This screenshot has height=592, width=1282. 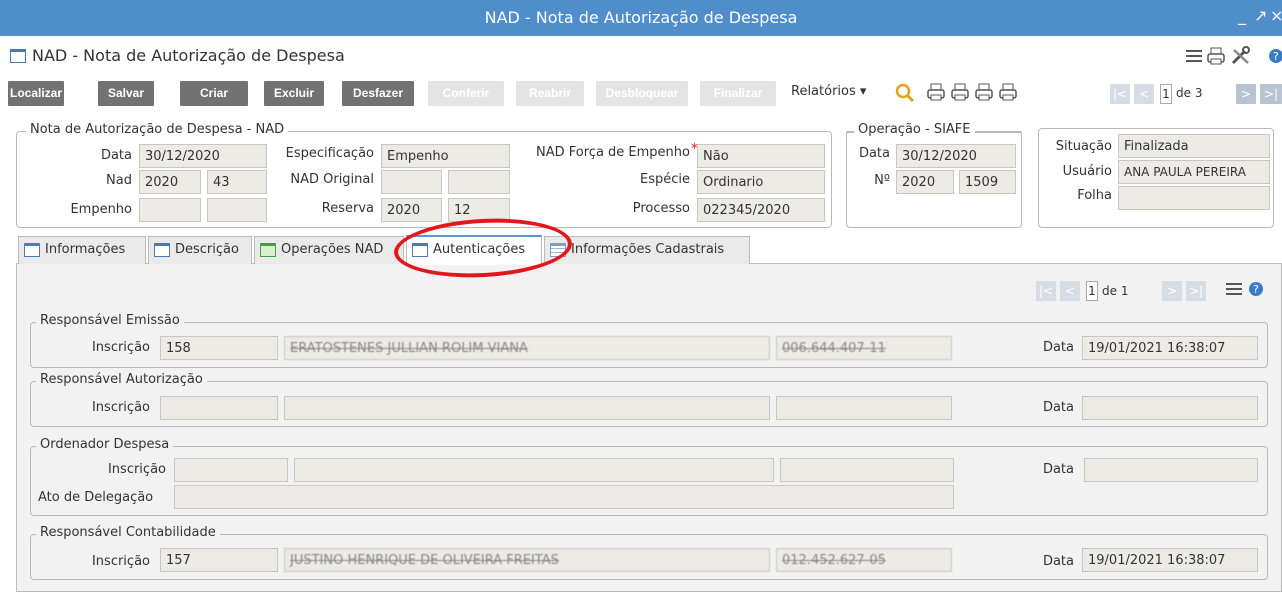 I want to click on autorizacao-cpf-field, so click(x=864, y=408).